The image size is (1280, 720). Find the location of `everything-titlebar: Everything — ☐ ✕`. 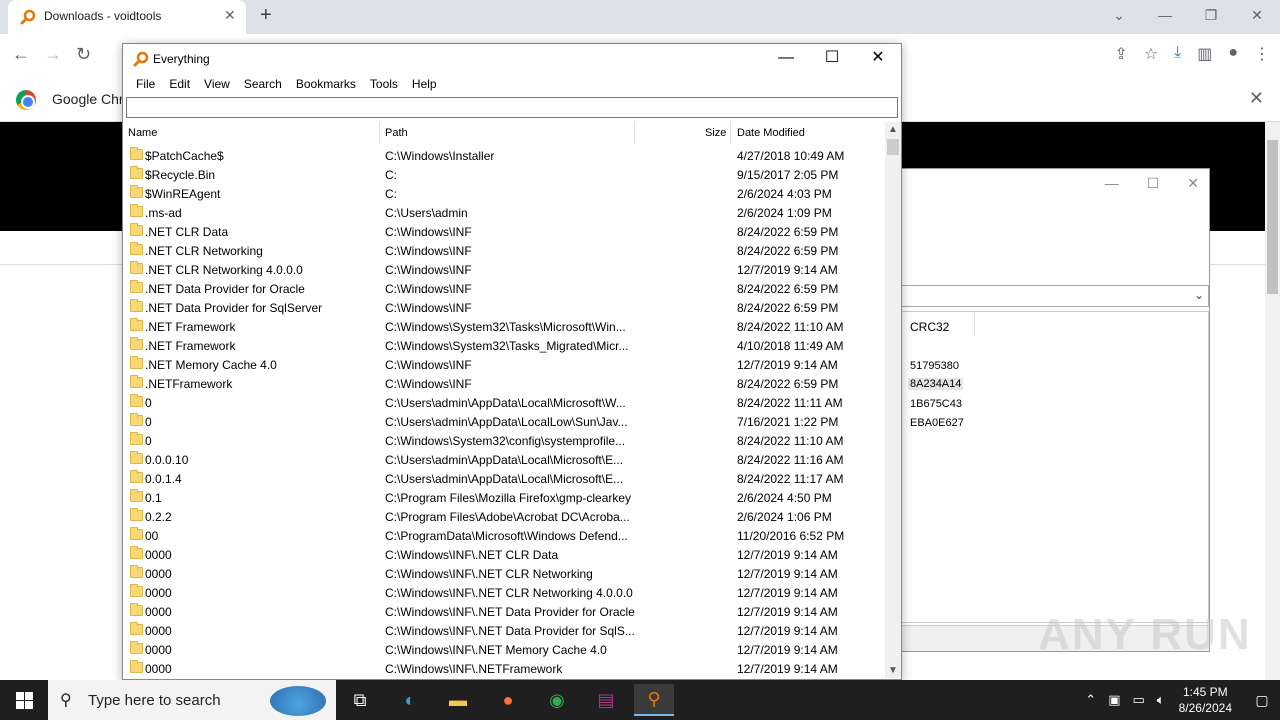

everything-titlebar: Everything — ☐ ✕ is located at coordinates (512, 59).